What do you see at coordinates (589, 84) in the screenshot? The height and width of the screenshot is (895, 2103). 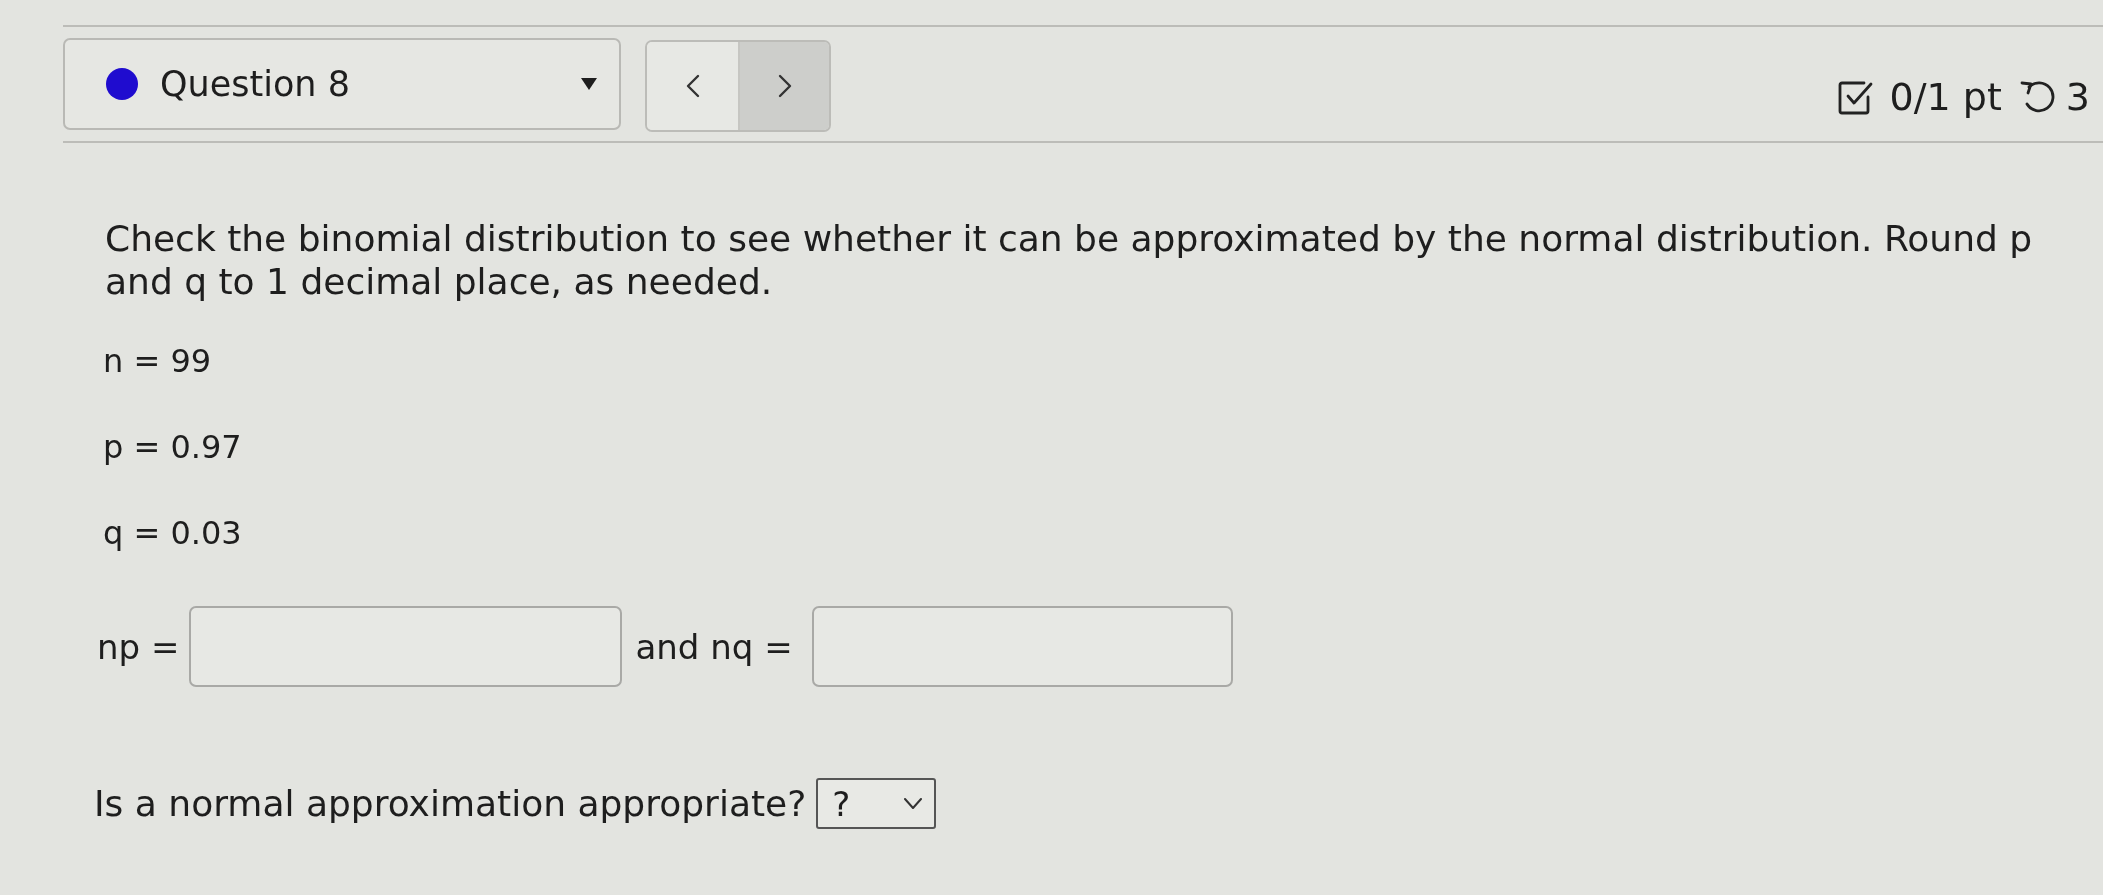 I see `dropdown-triangle-icon` at bounding box center [589, 84].